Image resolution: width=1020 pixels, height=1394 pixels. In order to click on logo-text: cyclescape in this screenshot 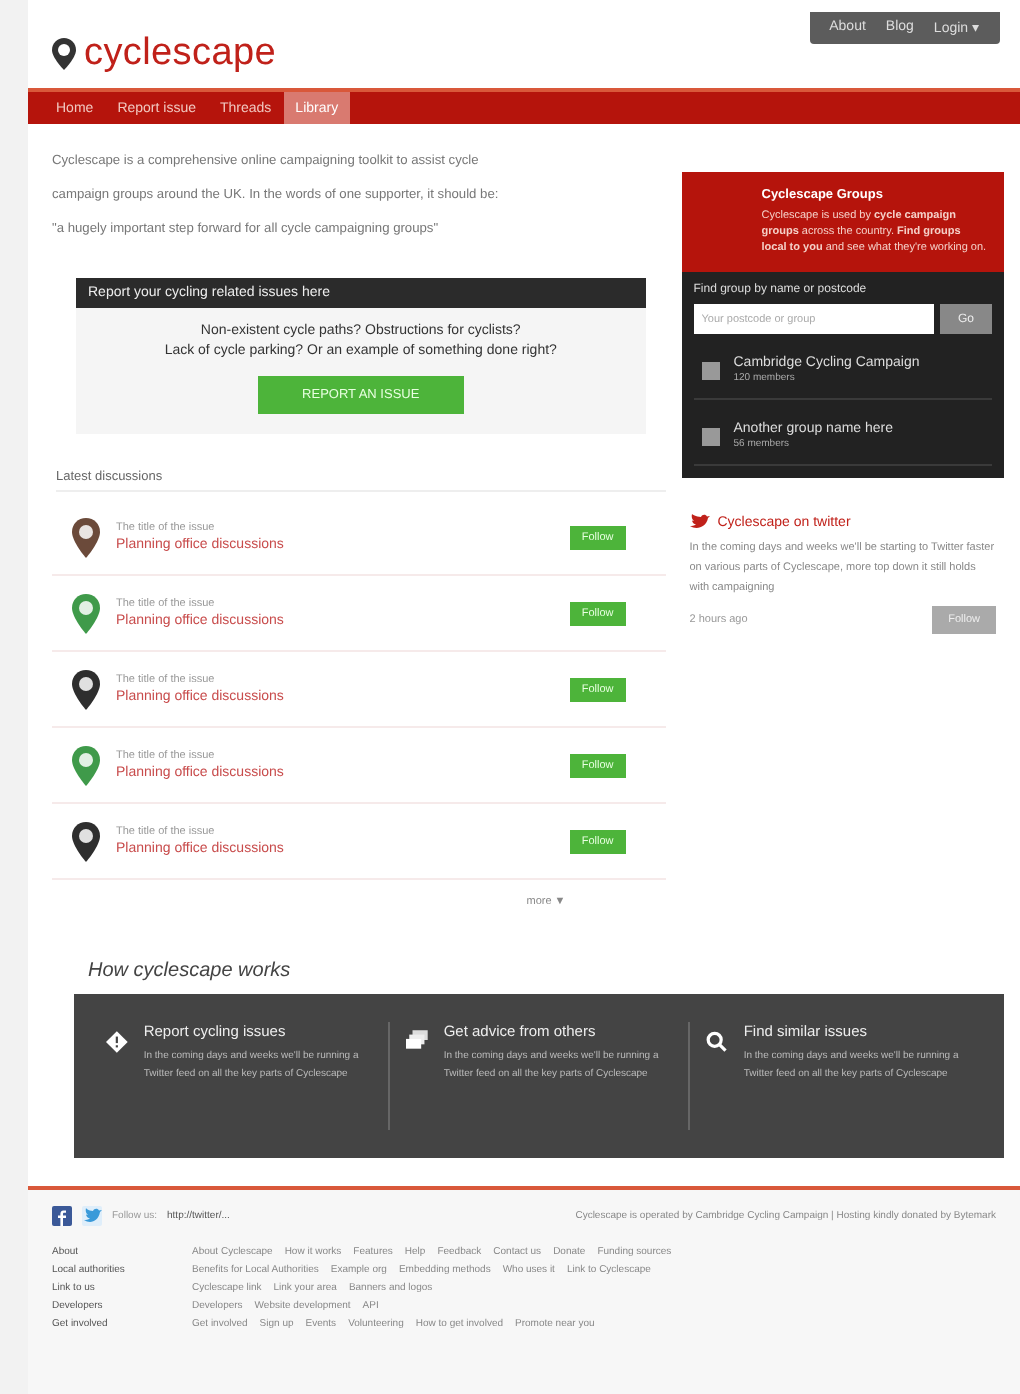, I will do `click(180, 54)`.